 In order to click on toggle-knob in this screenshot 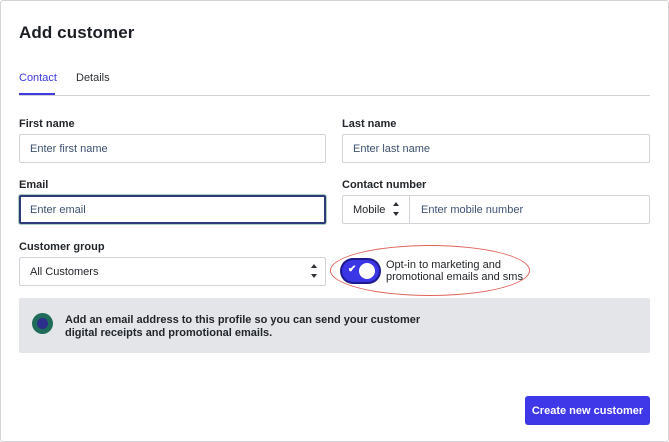, I will do `click(367, 271)`.